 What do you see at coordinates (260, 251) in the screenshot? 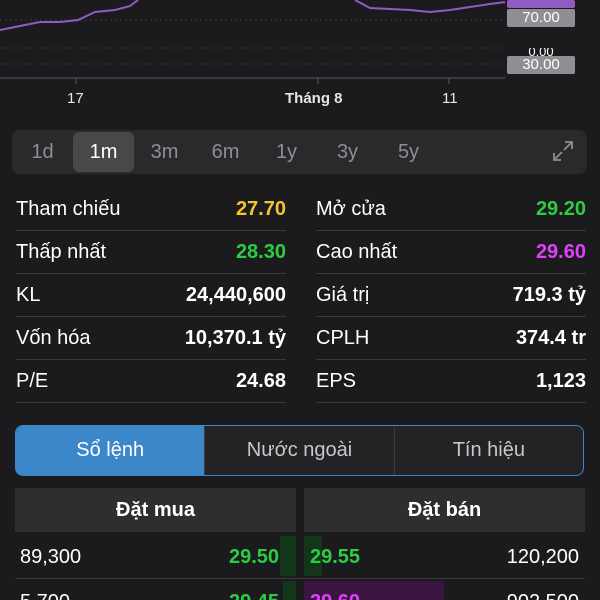
I see `stat-value: 28.30` at bounding box center [260, 251].